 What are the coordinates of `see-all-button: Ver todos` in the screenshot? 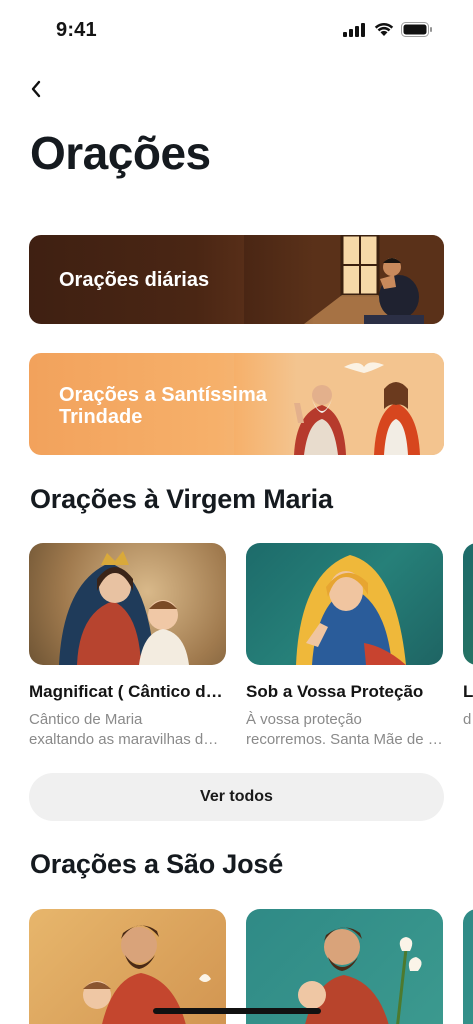 It's located at (236, 797).